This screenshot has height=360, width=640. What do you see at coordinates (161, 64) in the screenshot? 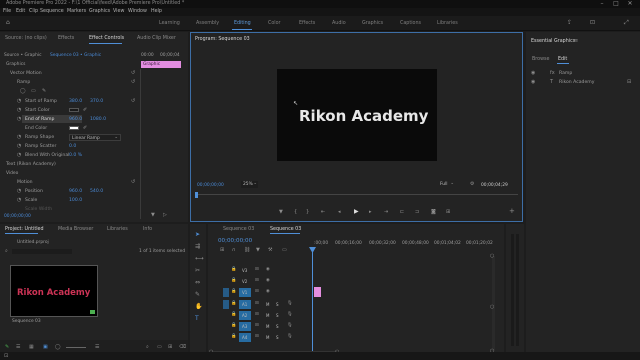
I see `graphic-clip-bar: Graphic` at bounding box center [161, 64].